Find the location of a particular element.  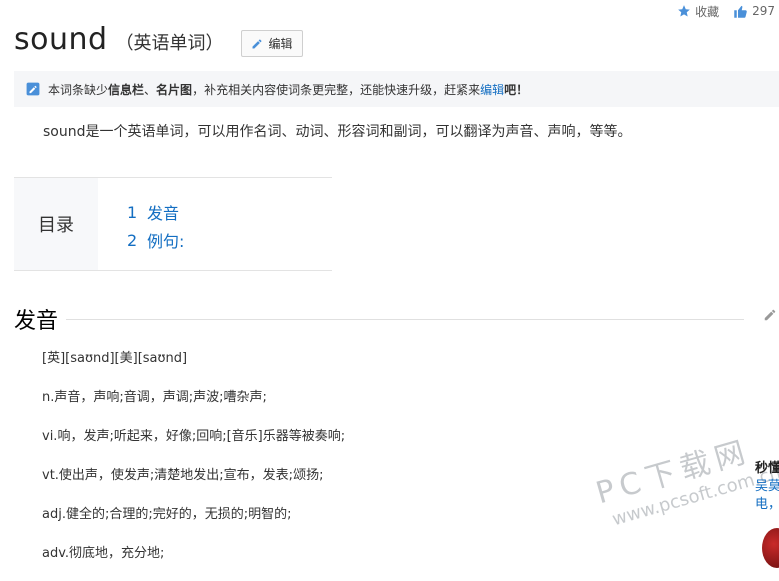

toc-item-pronunciation: 1 发音 is located at coordinates (155, 212).